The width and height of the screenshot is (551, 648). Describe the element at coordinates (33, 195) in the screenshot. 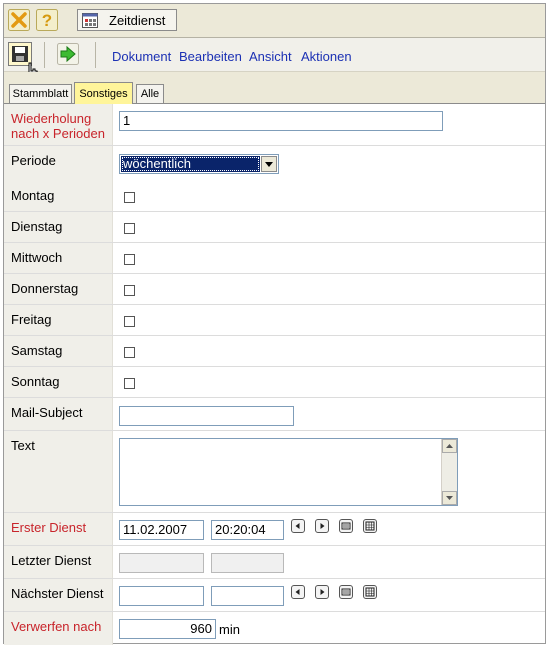

I see `label-montag: Montag` at that location.